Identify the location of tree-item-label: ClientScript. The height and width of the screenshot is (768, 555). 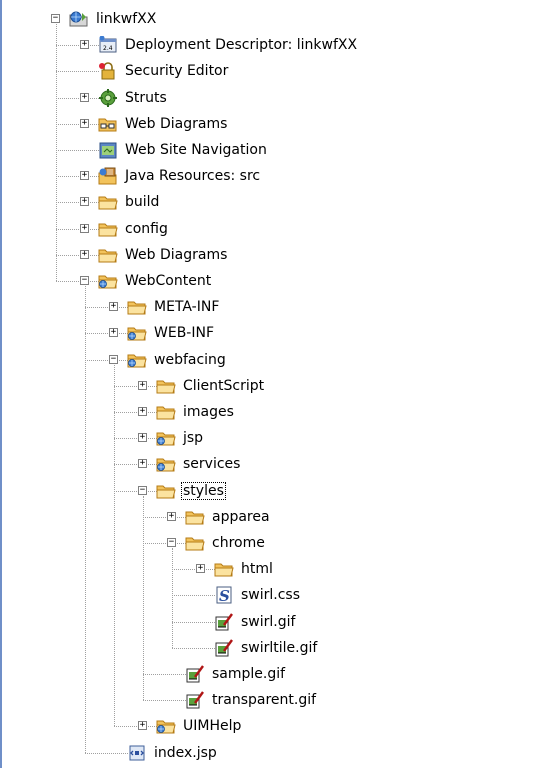
(224, 385).